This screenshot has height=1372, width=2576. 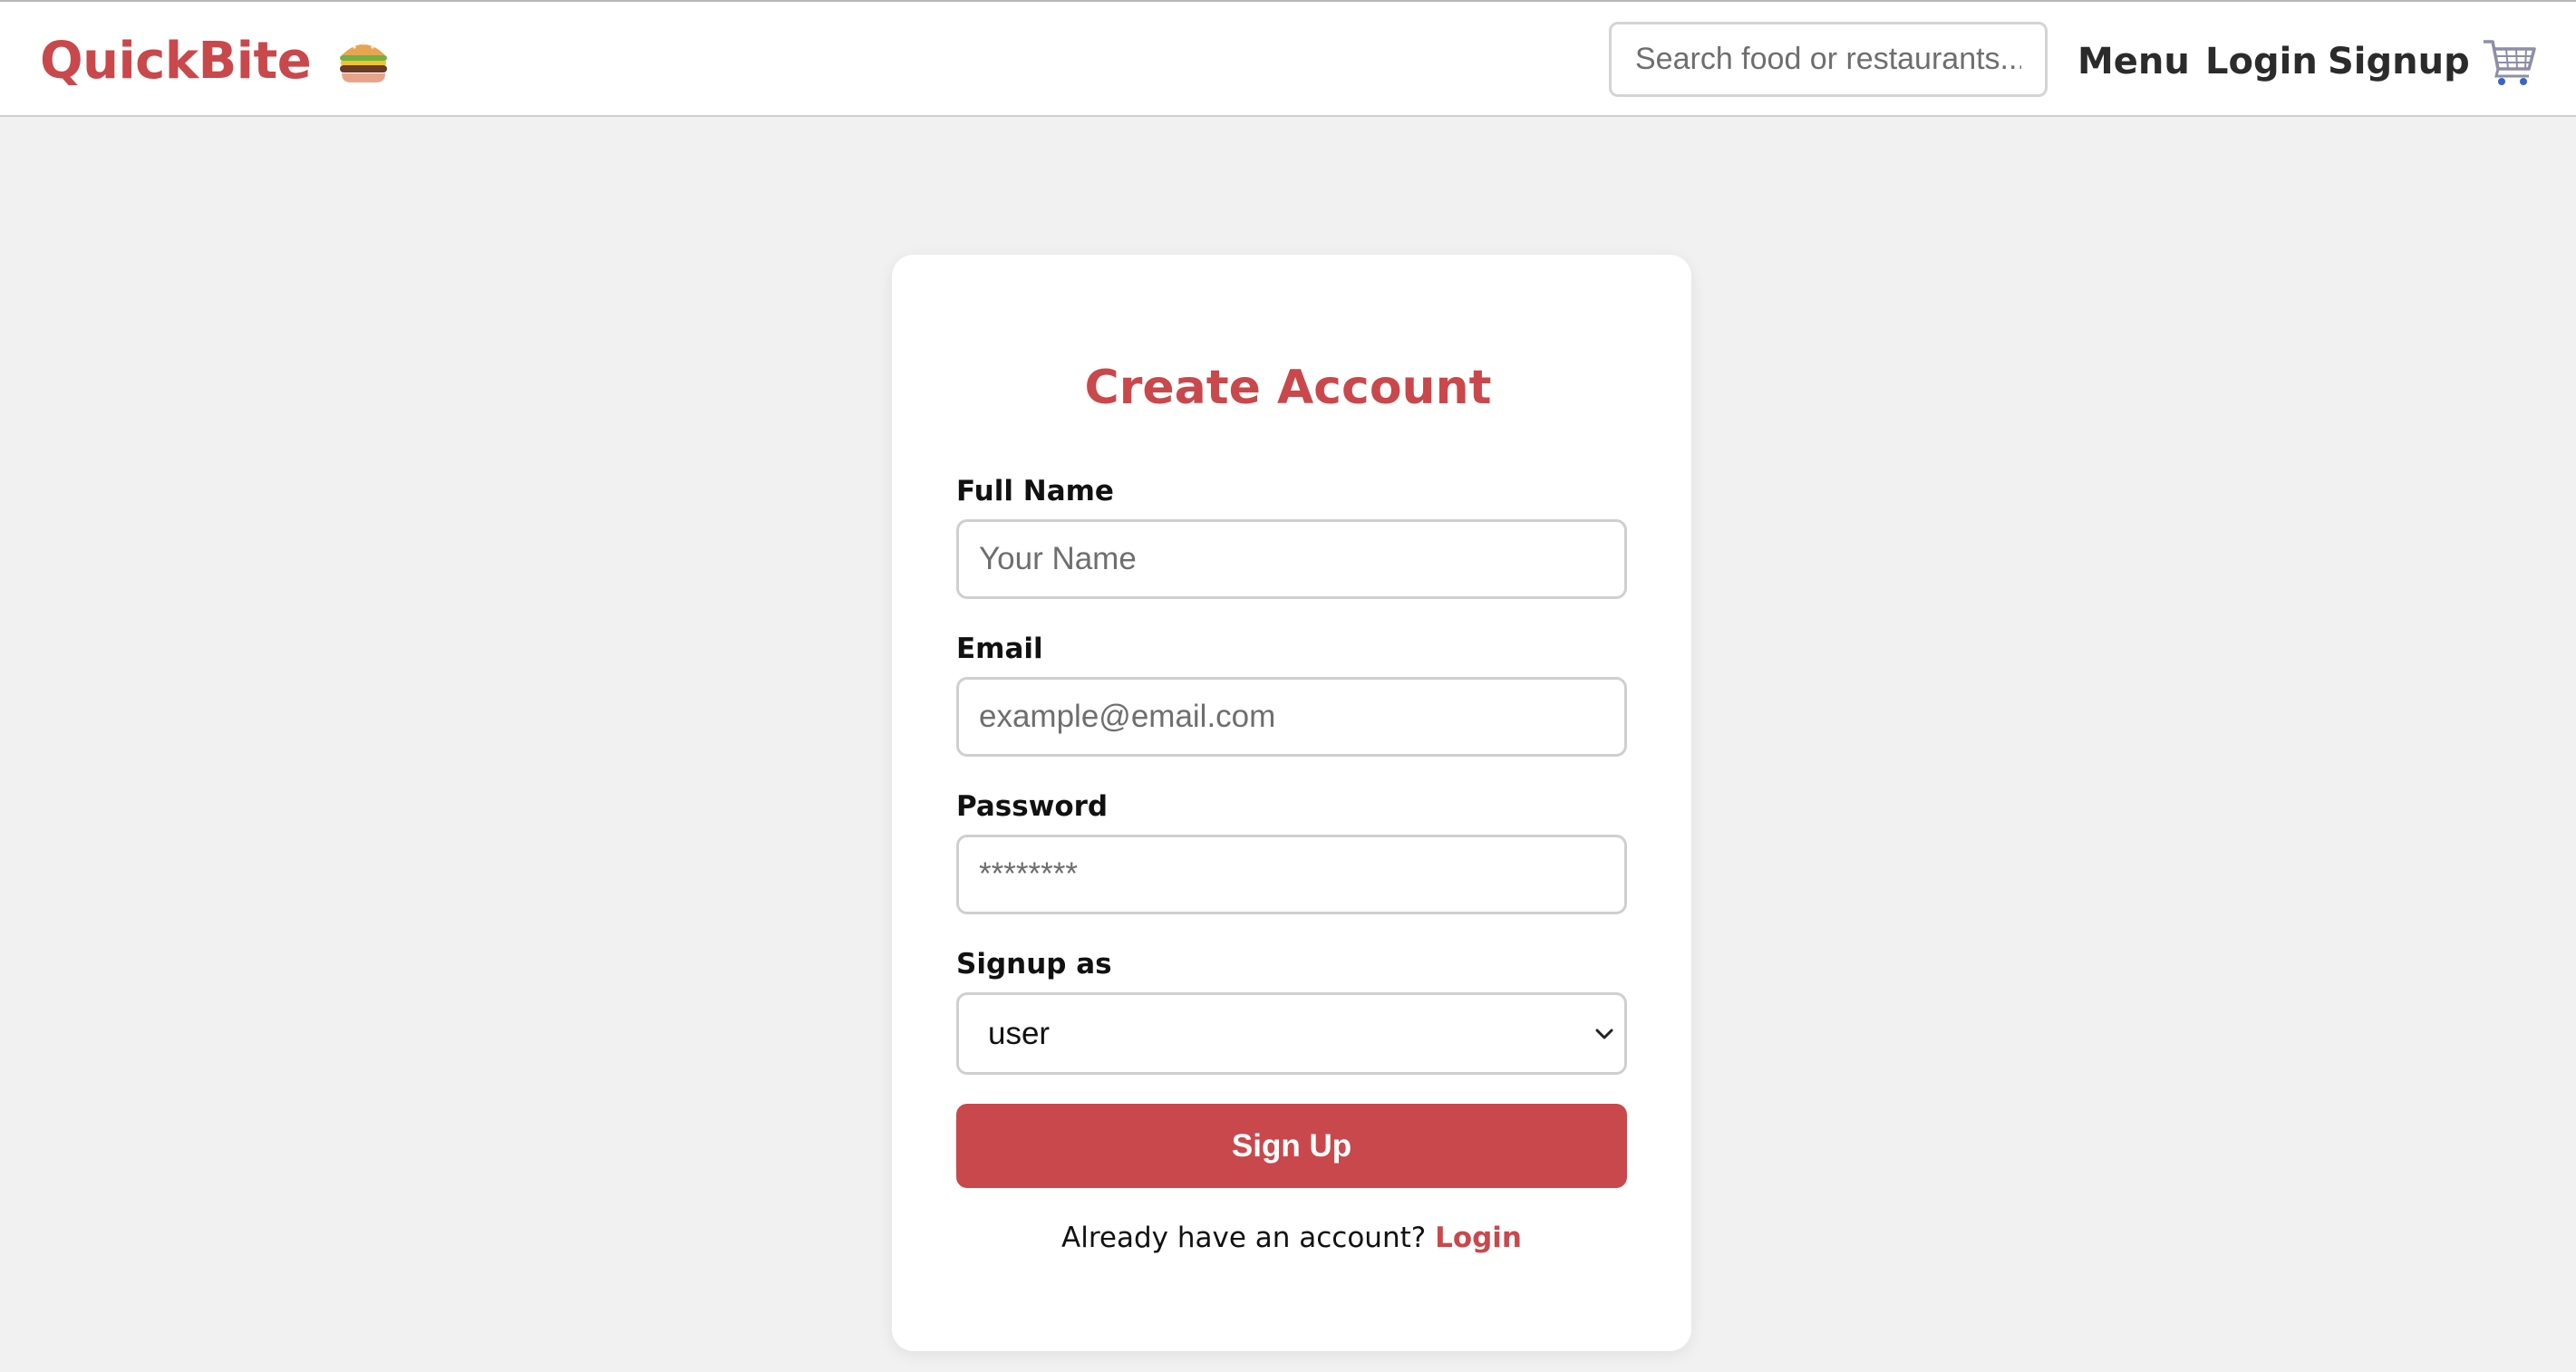 I want to click on sign-up-button: Sign Up, so click(x=1291, y=1146).